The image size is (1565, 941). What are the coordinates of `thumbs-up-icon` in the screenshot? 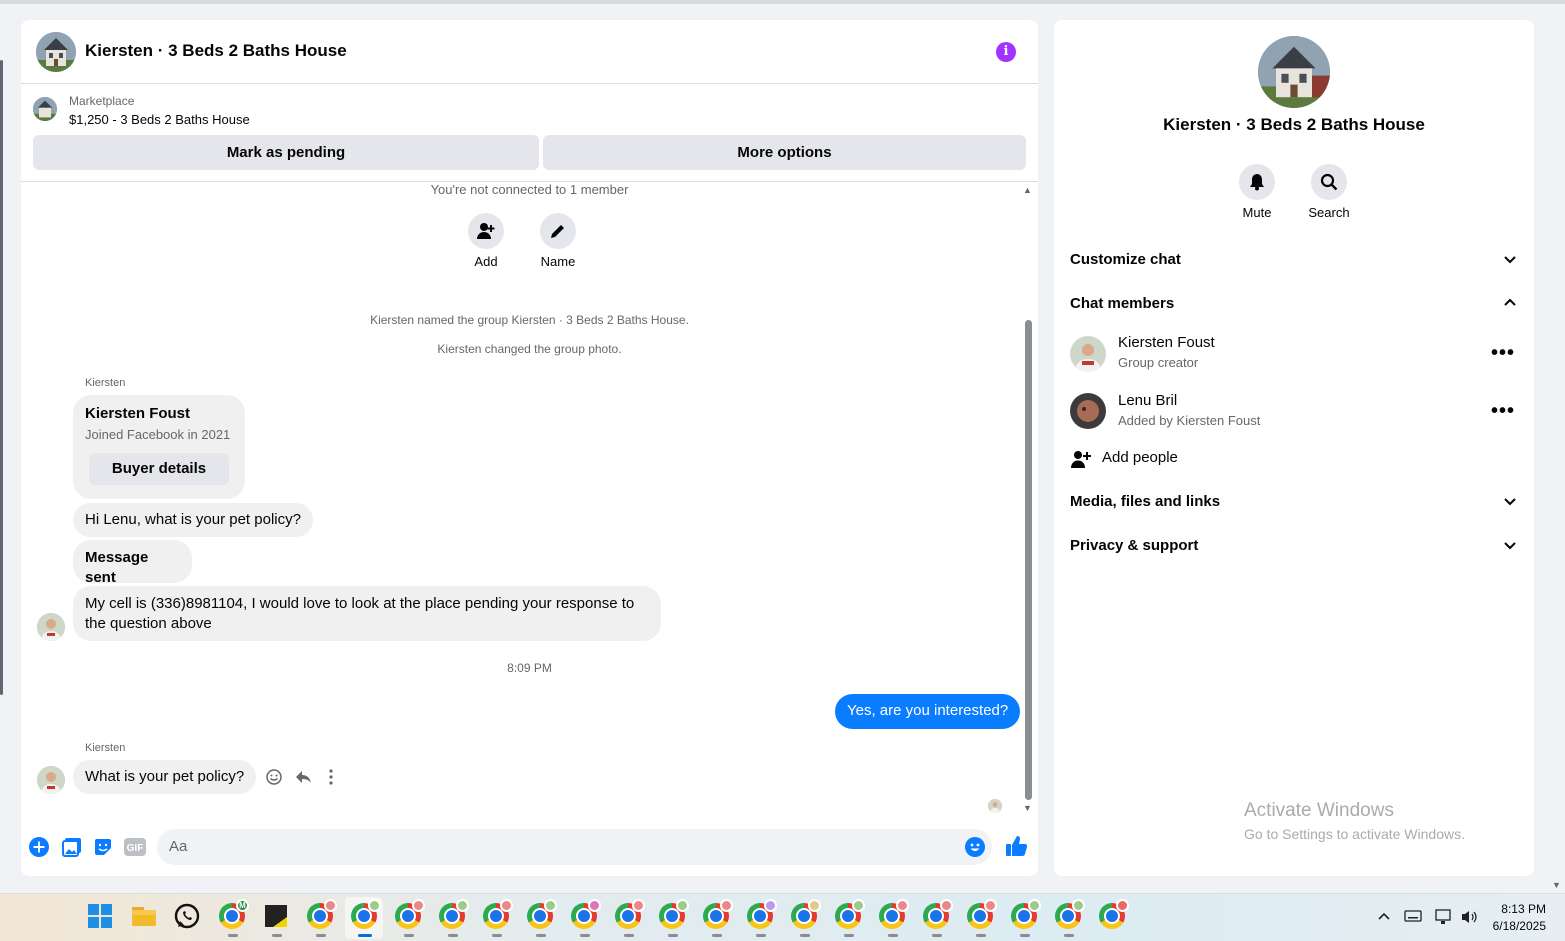 It's located at (1016, 848).